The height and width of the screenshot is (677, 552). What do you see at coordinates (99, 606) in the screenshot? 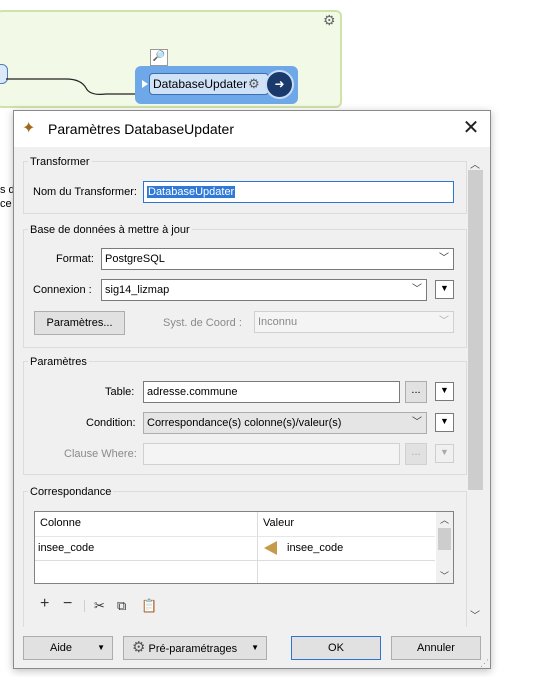
I see `cut-icon: ✂` at bounding box center [99, 606].